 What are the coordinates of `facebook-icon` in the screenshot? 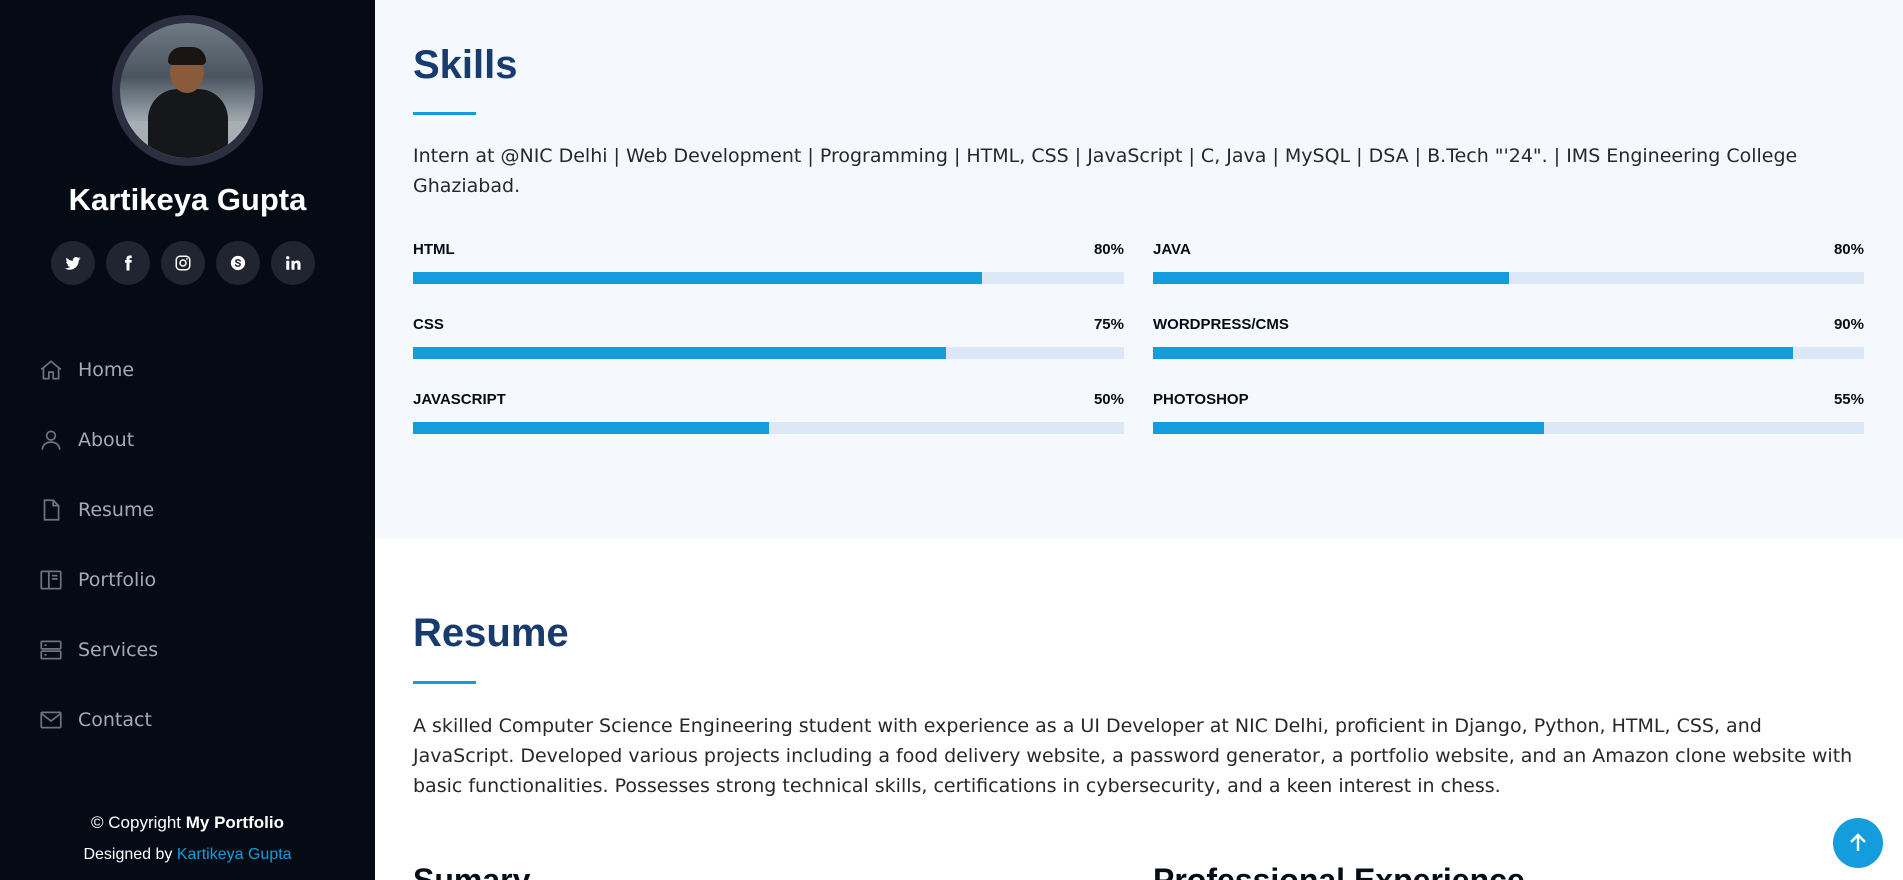 It's located at (128, 263).